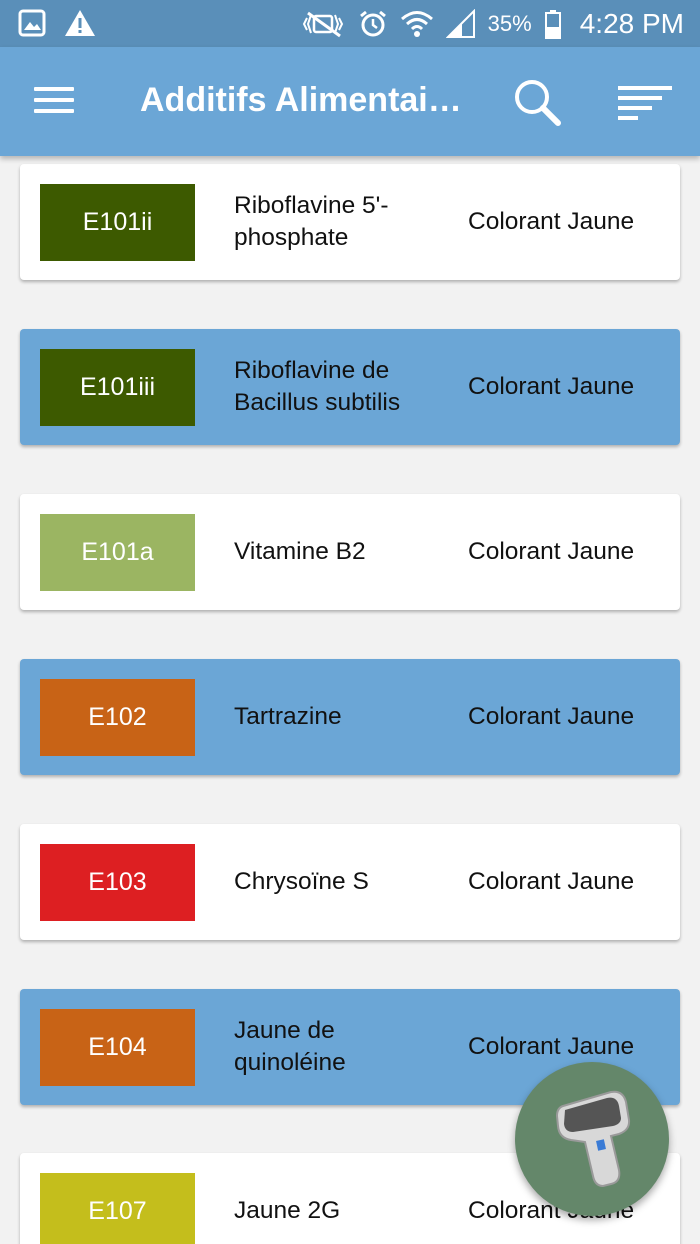  I want to click on additive-name: Vitamine B2, so click(300, 551).